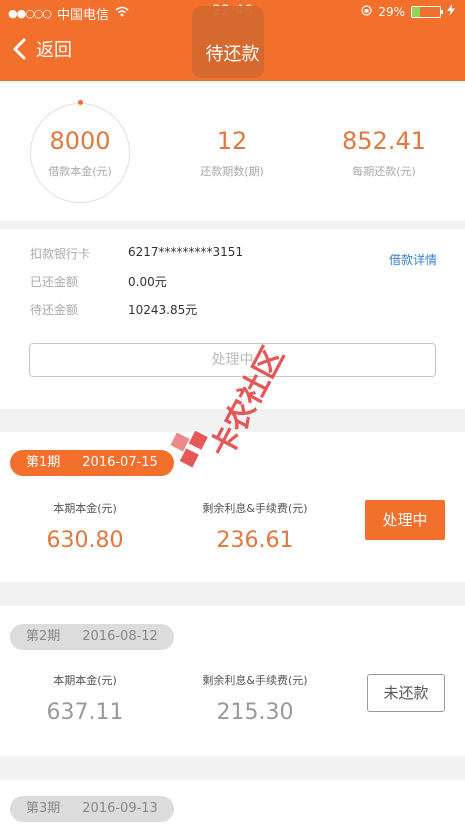  I want to click on period-principal: 本期本金(元) 630.80, so click(85, 526).